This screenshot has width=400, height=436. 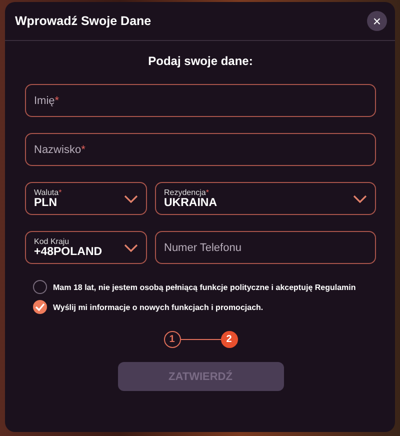 What do you see at coordinates (83, 21) in the screenshot?
I see `dialog-title: Wprowadź Swoje Dane` at bounding box center [83, 21].